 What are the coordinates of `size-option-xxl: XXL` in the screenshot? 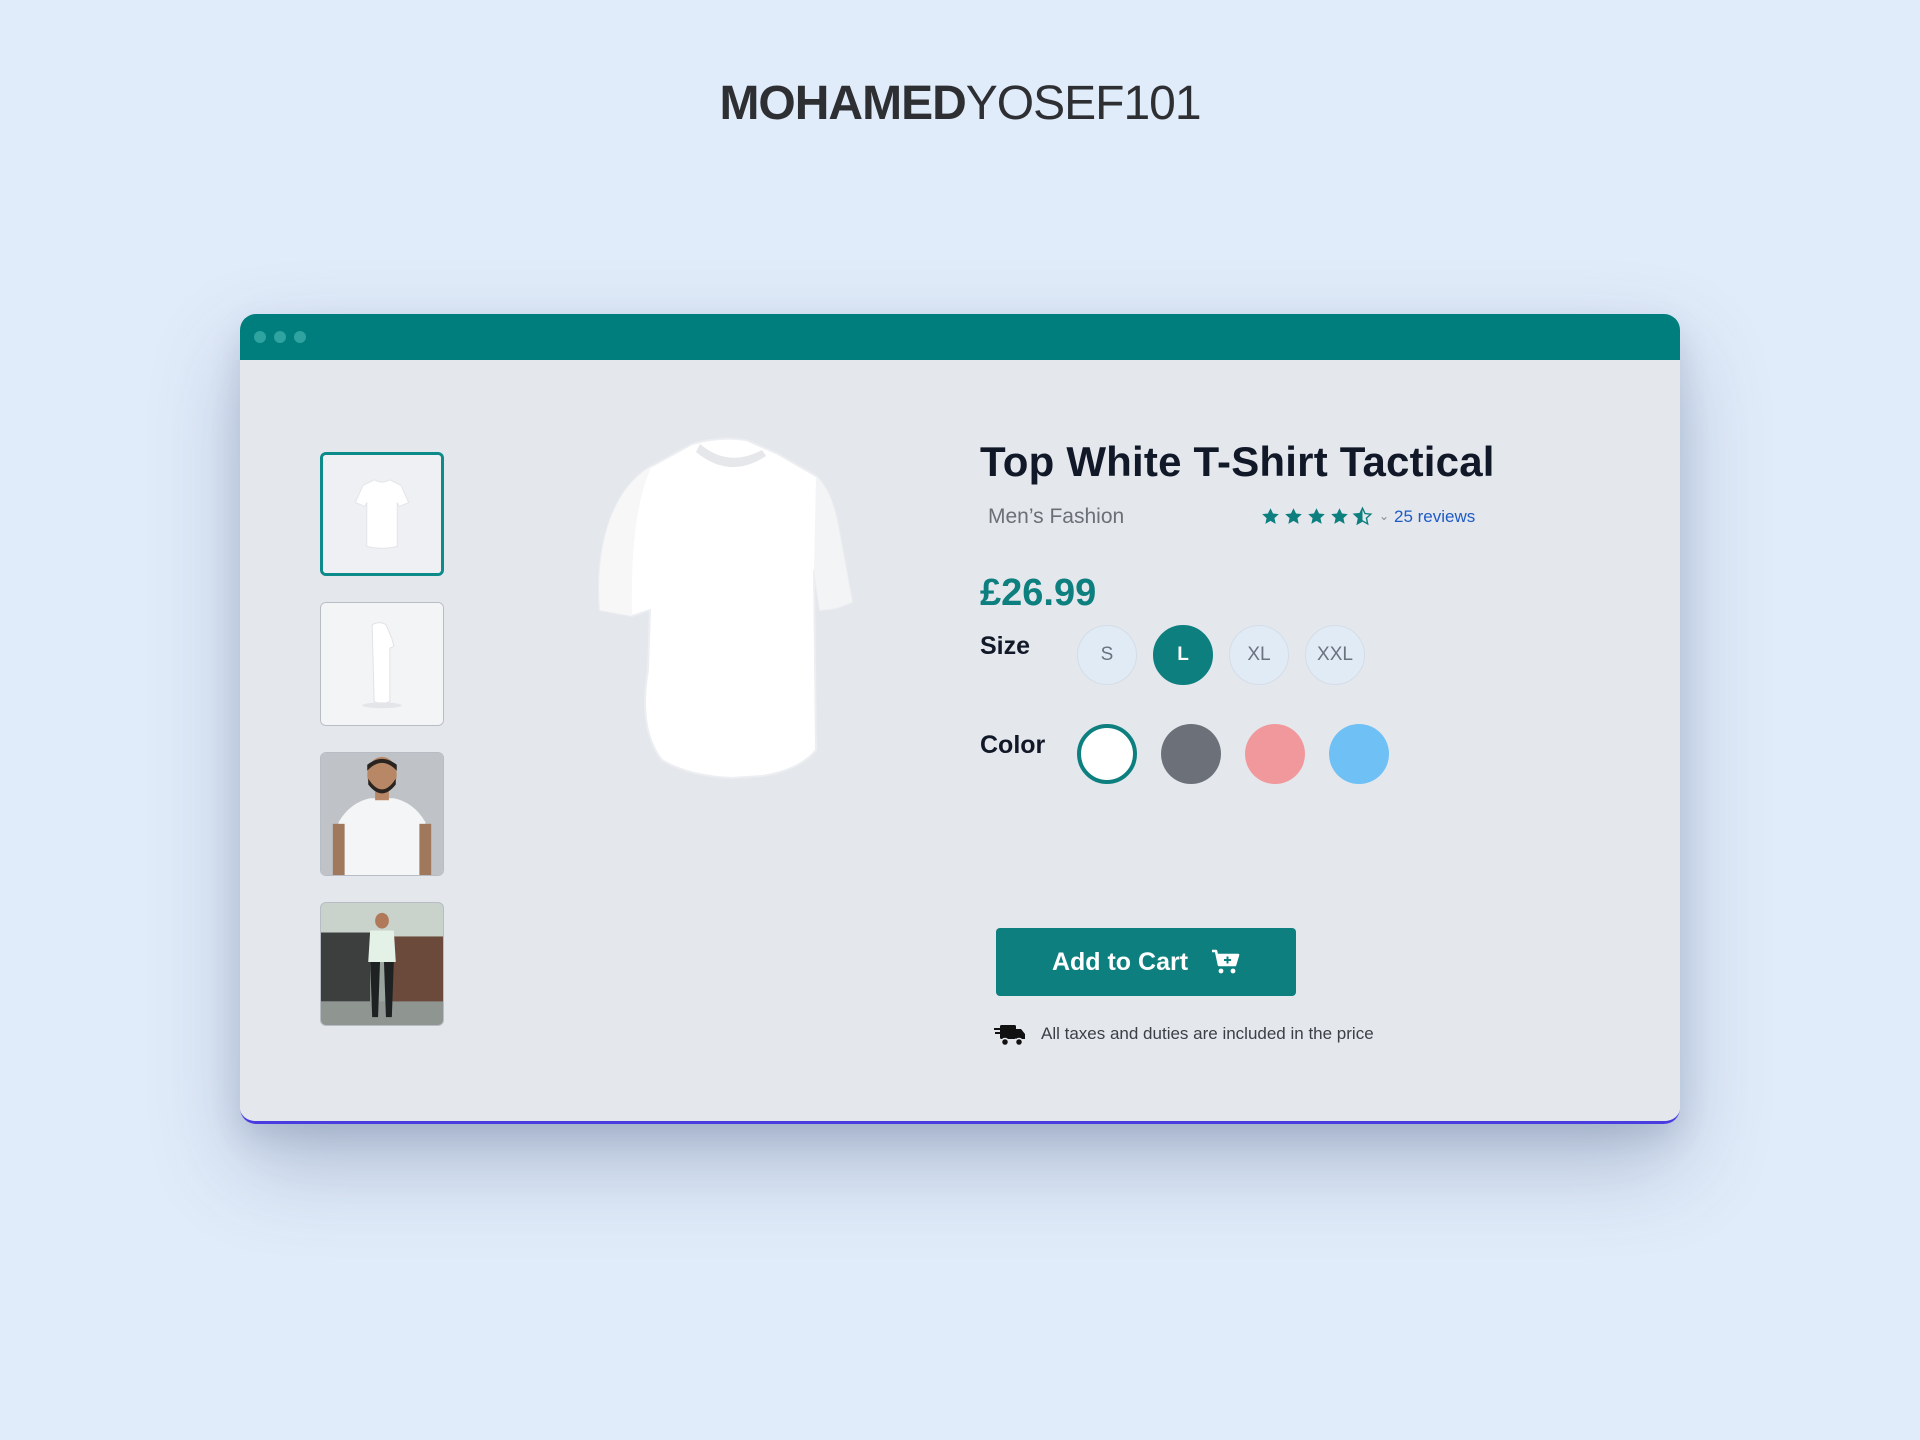 It's located at (1335, 655).